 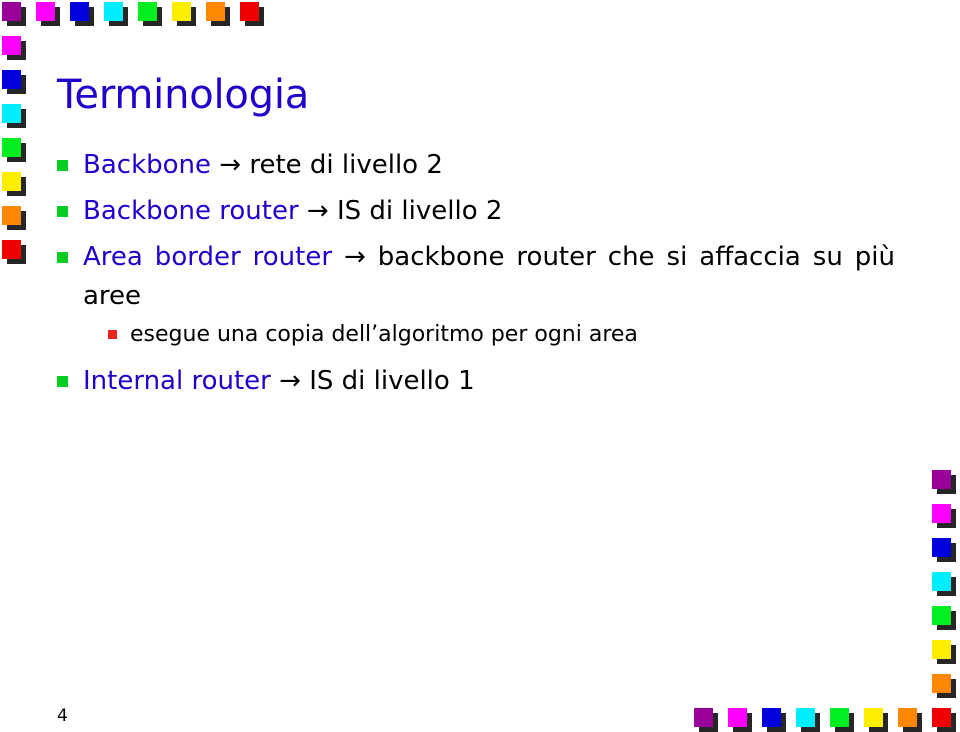 I want to click on bullet-text: Backbone router → IS di livello 2, so click(x=292, y=211).